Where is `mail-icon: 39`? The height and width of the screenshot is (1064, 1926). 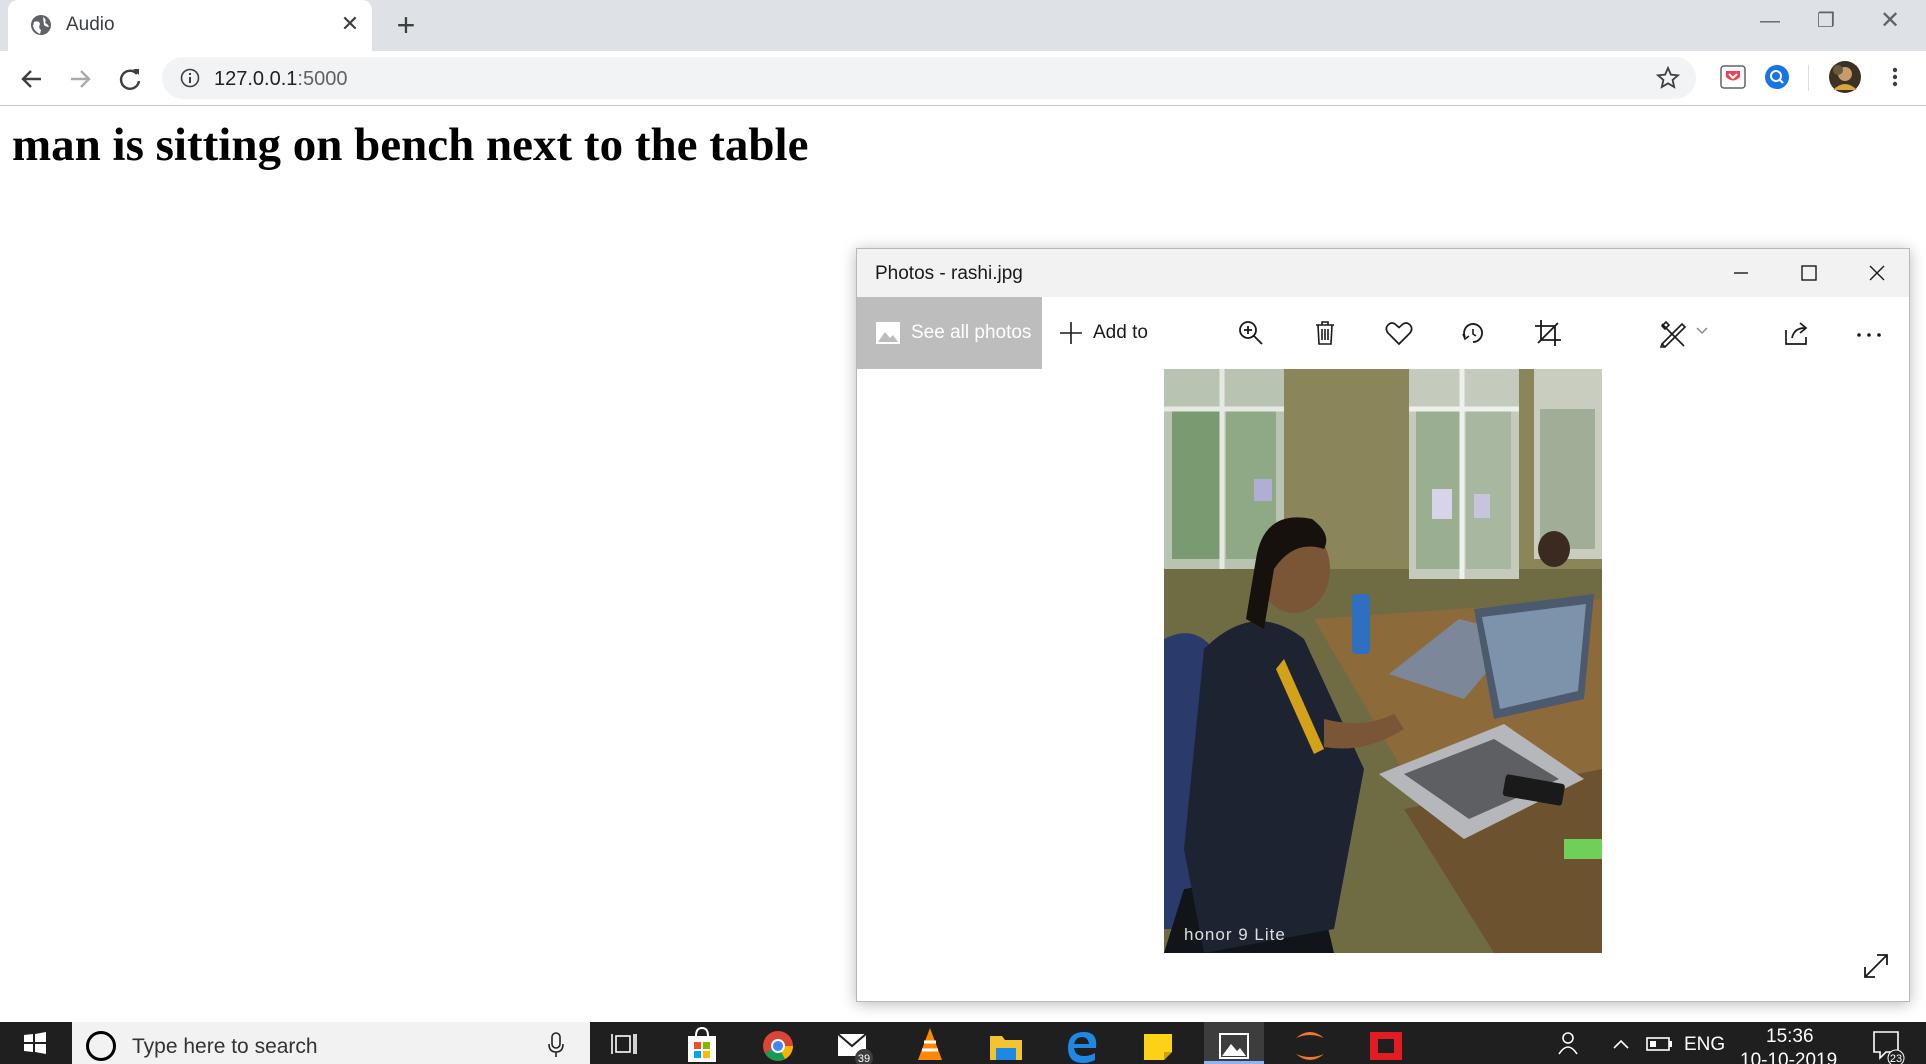 mail-icon: 39 is located at coordinates (854, 1043).